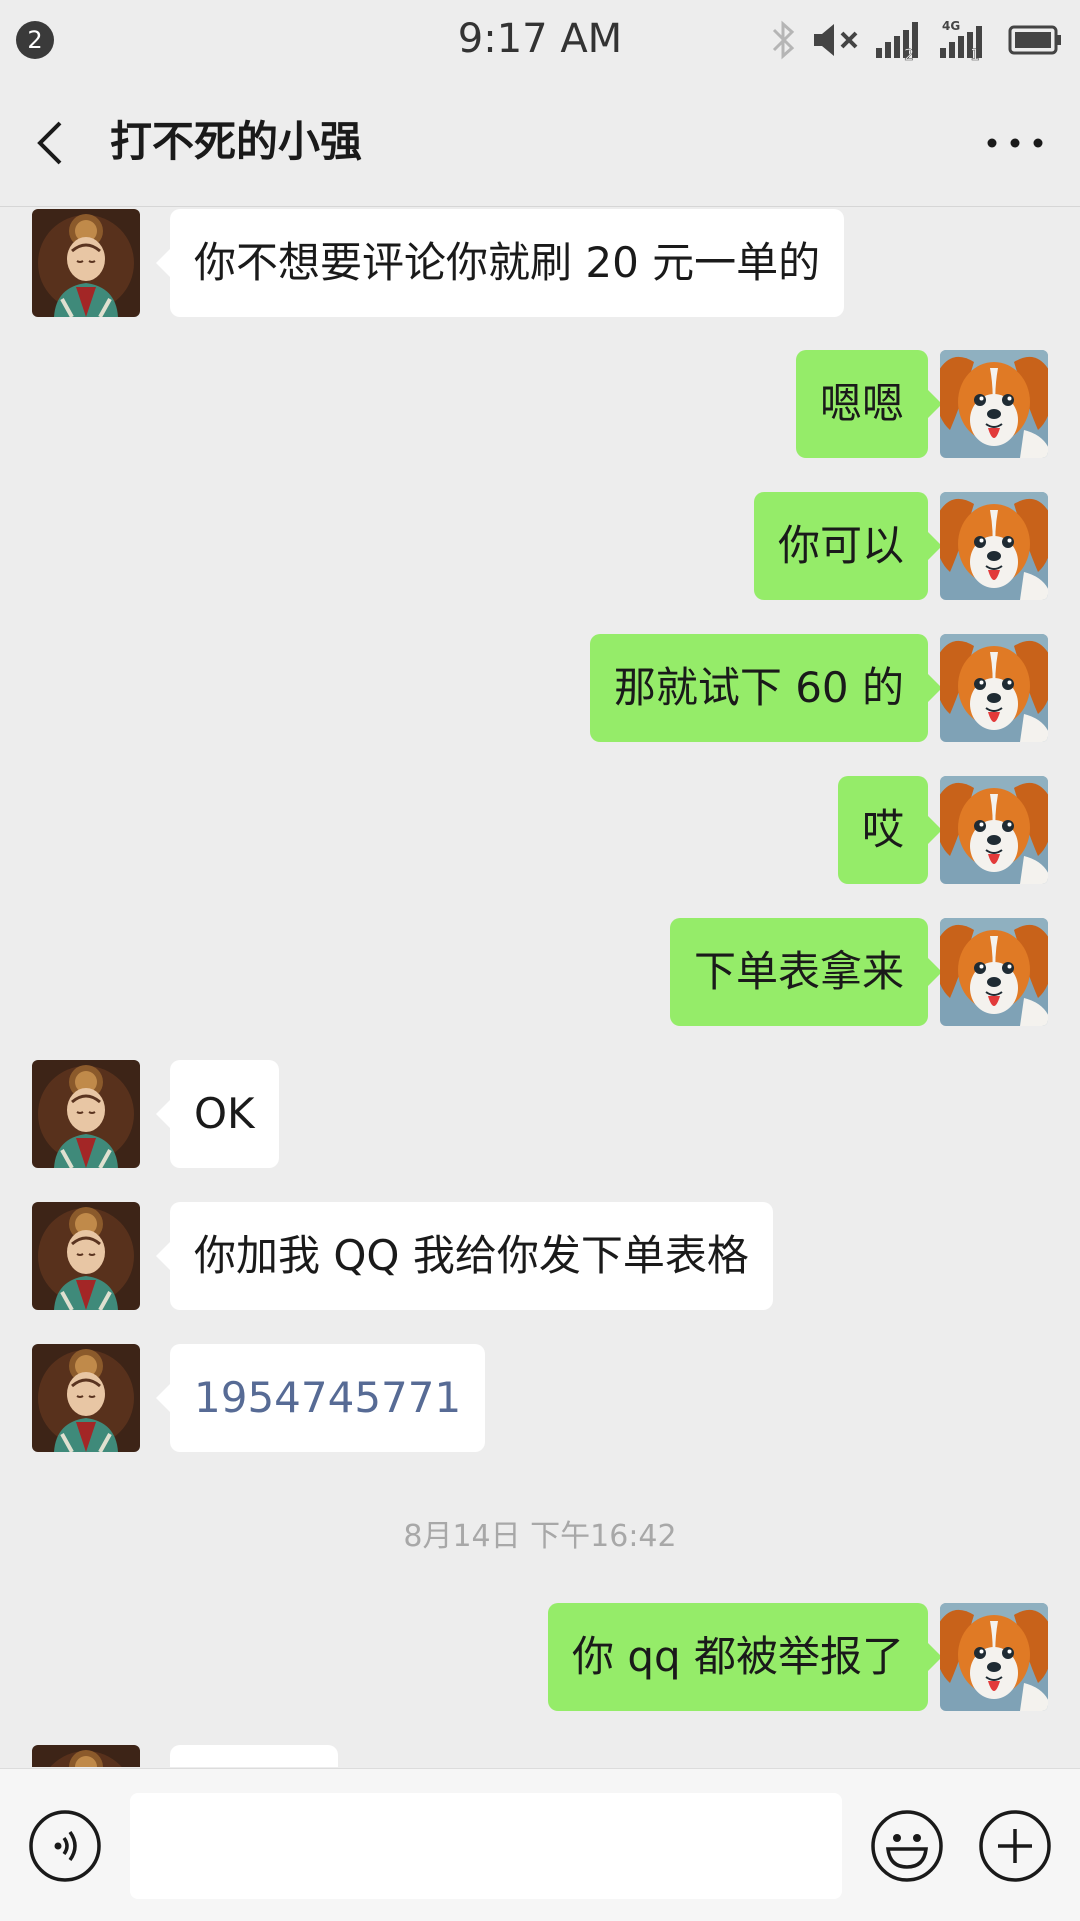  What do you see at coordinates (464, 1256) in the screenshot?
I see `message-bubble: 你加我 QQ 我给你发下单表格` at bounding box center [464, 1256].